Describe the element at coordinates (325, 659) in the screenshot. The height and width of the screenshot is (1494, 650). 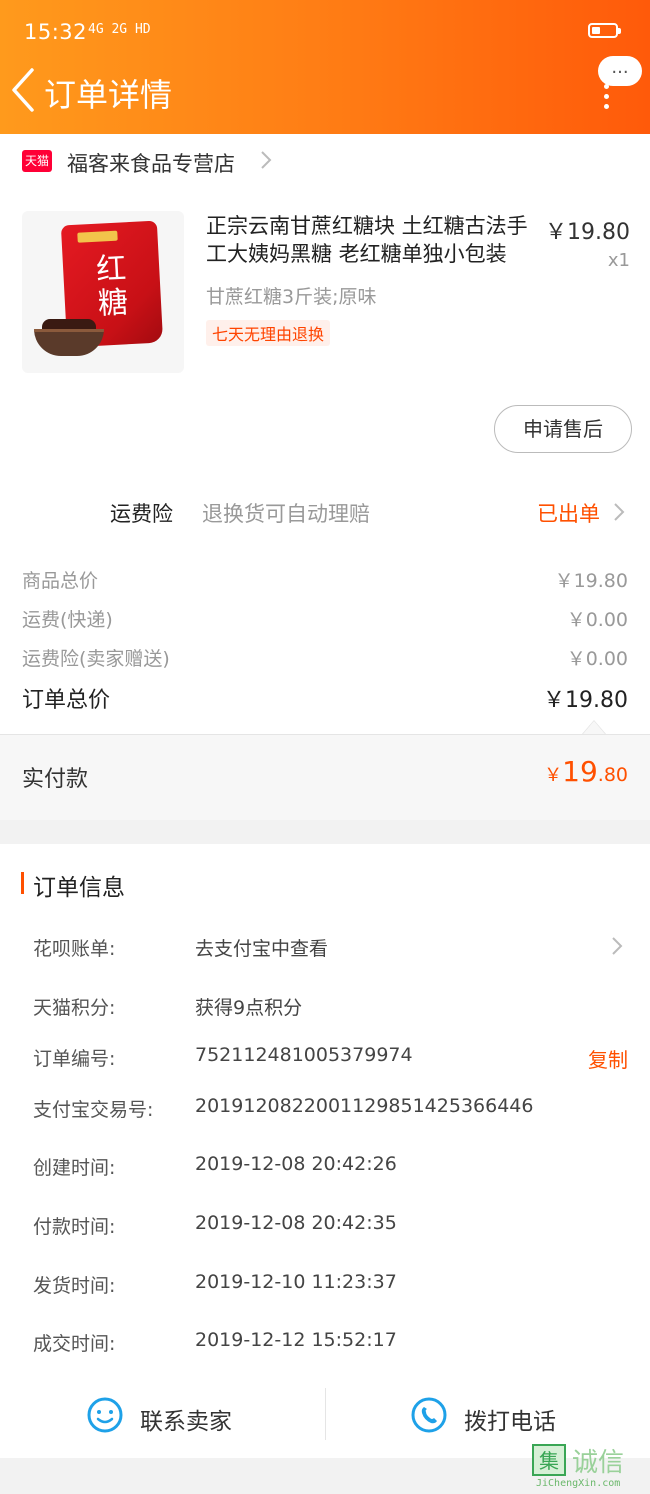
I see `fee-row: 运费险(卖家赠送) ￥0.00` at that location.